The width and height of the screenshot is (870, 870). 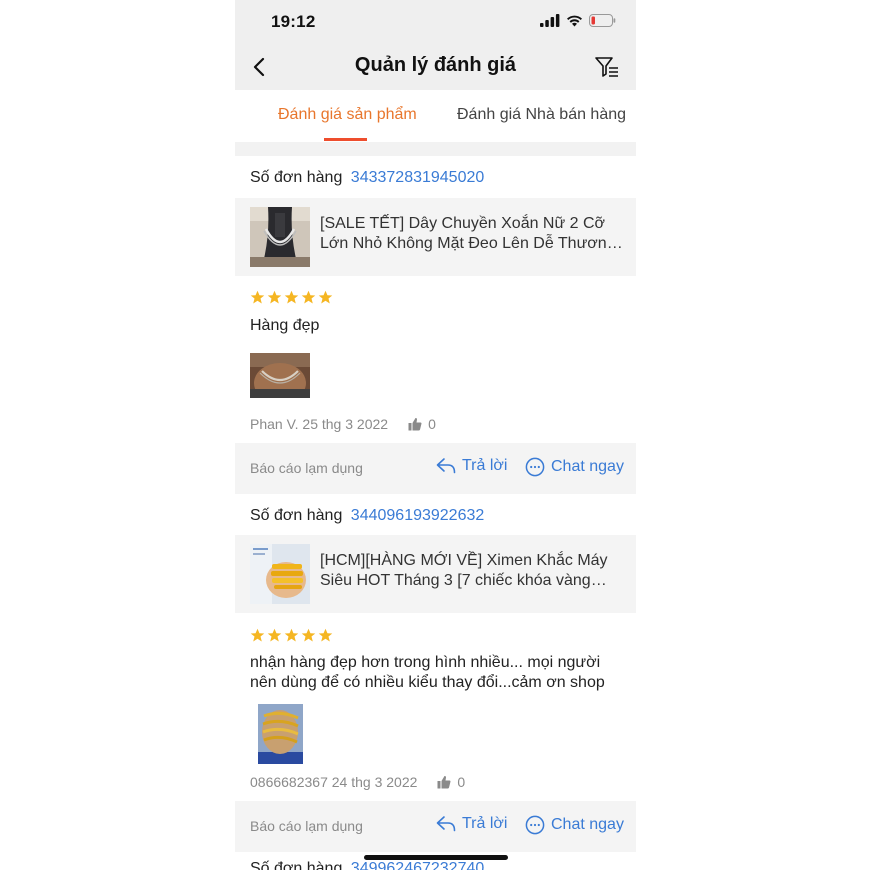 I want to click on order-number-row: Số đơn hàng 344096193922632, so click(x=367, y=516).